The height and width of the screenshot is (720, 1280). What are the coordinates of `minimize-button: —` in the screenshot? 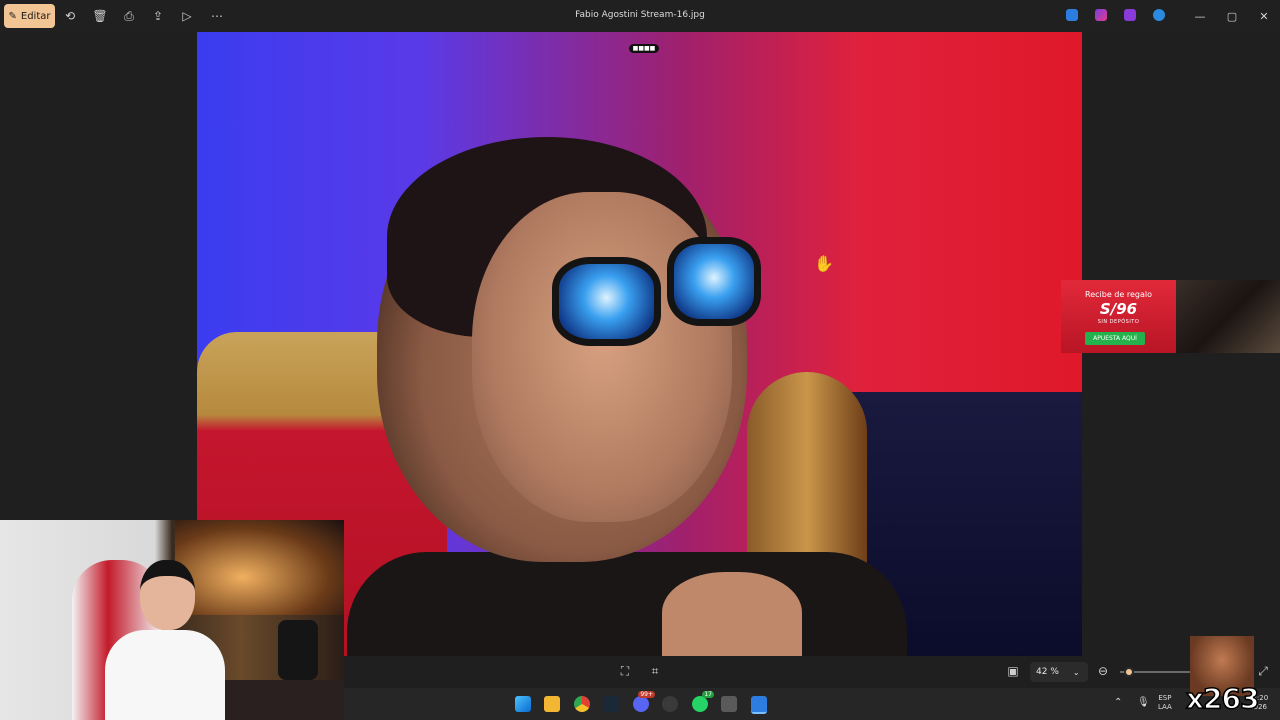 It's located at (1200, 16).